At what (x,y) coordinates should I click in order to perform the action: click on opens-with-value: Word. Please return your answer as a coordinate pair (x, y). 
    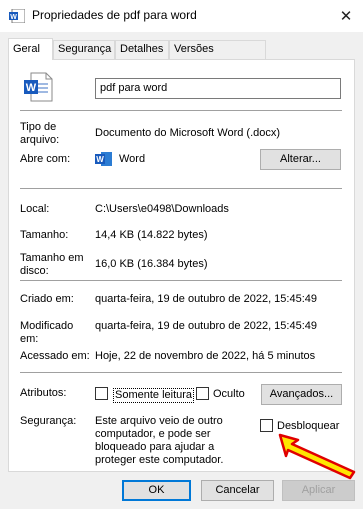
    Looking at the image, I should click on (132, 159).